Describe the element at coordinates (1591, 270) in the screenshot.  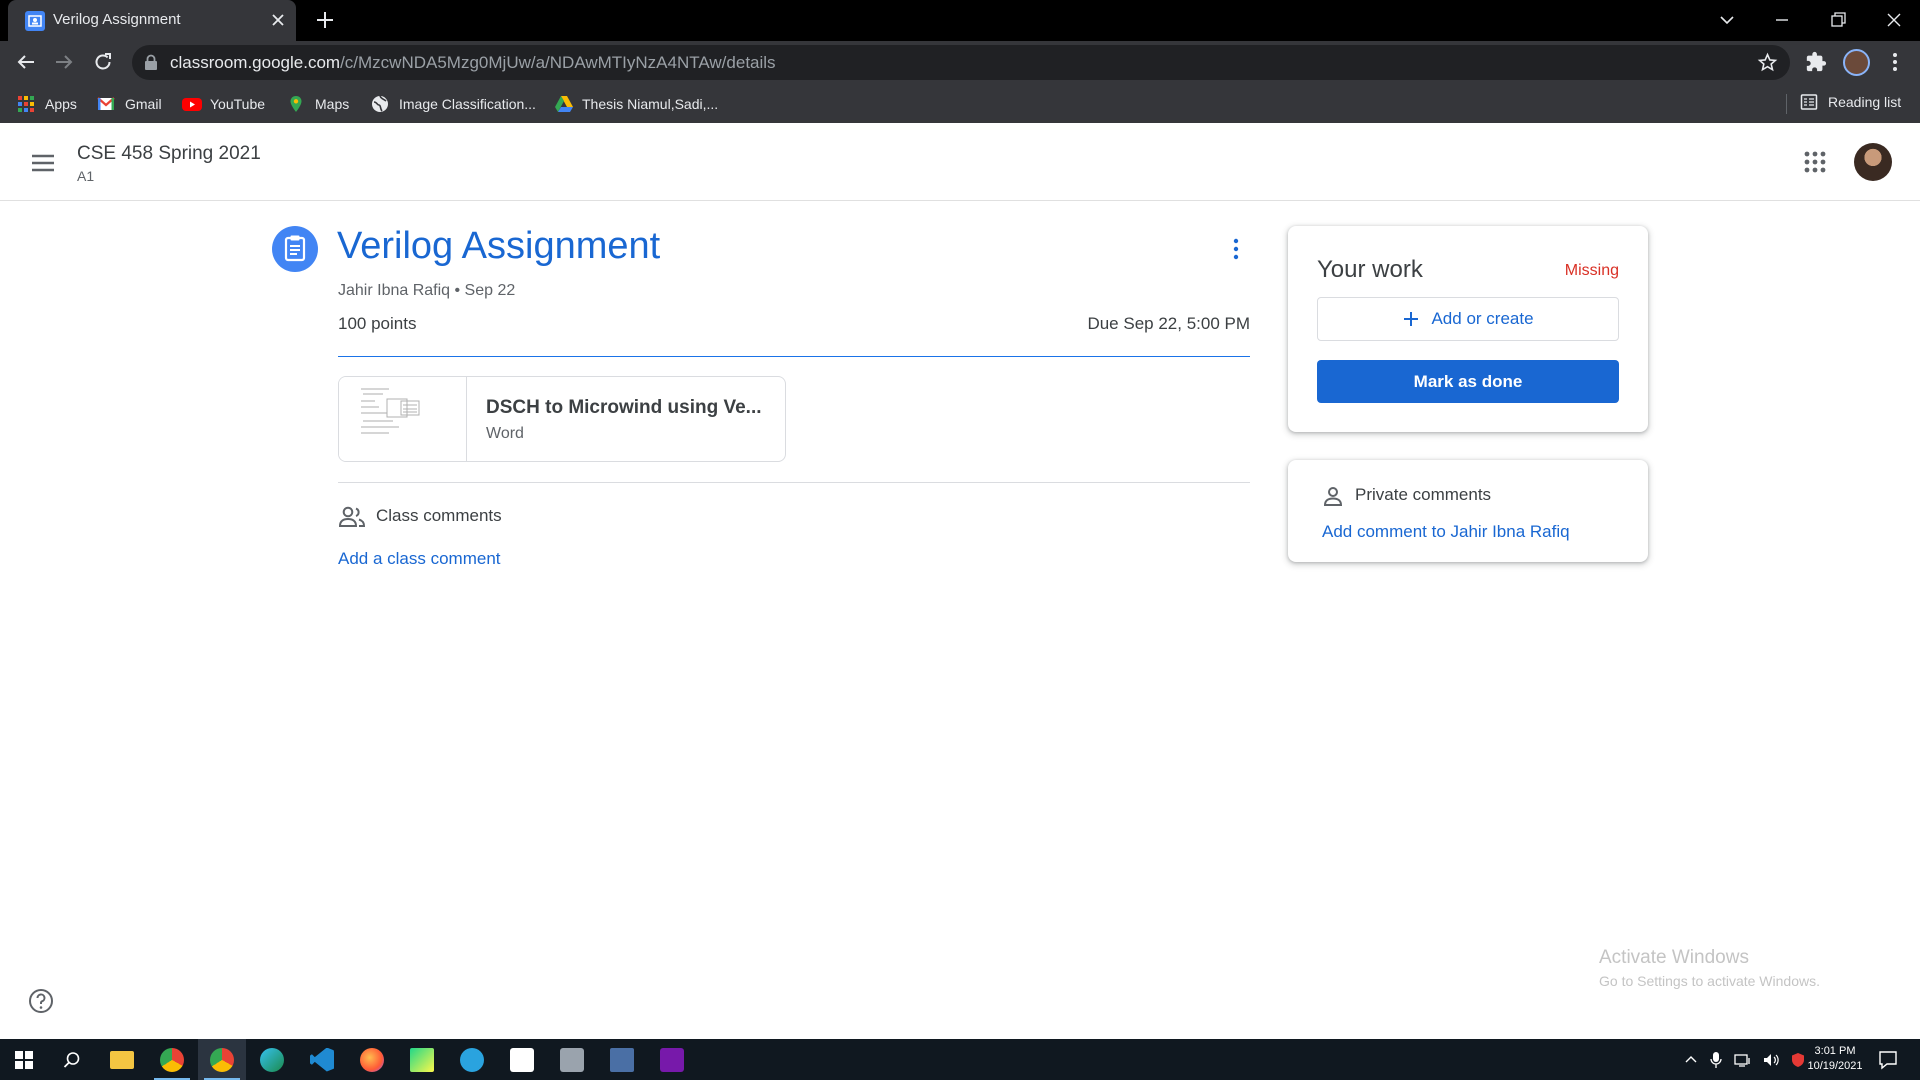
I see `work-status-badge: Missing` at that location.